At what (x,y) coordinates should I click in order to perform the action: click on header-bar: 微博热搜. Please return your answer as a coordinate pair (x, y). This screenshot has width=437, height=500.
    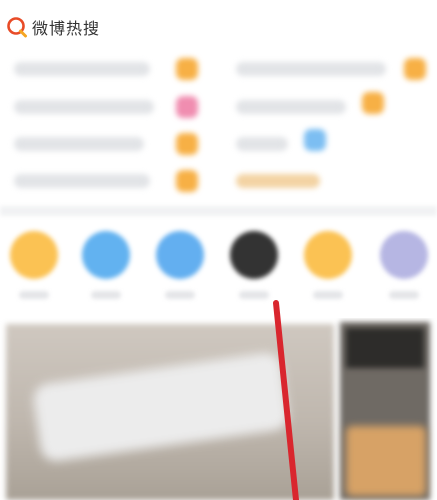
    Looking at the image, I should click on (218, 25).